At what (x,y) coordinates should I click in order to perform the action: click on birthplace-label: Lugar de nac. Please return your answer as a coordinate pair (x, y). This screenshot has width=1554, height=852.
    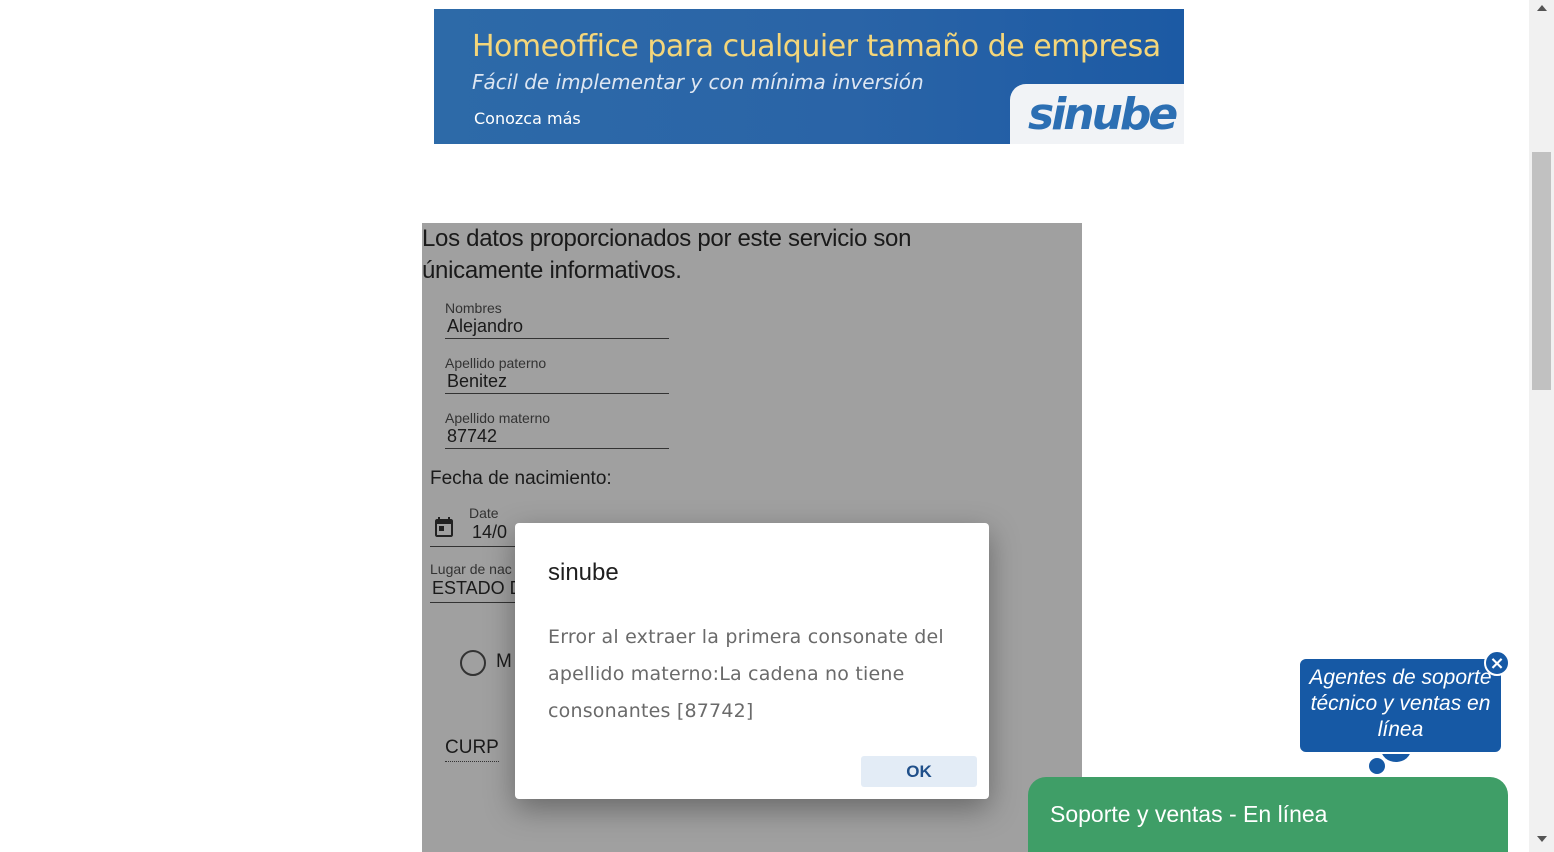
    Looking at the image, I should click on (471, 569).